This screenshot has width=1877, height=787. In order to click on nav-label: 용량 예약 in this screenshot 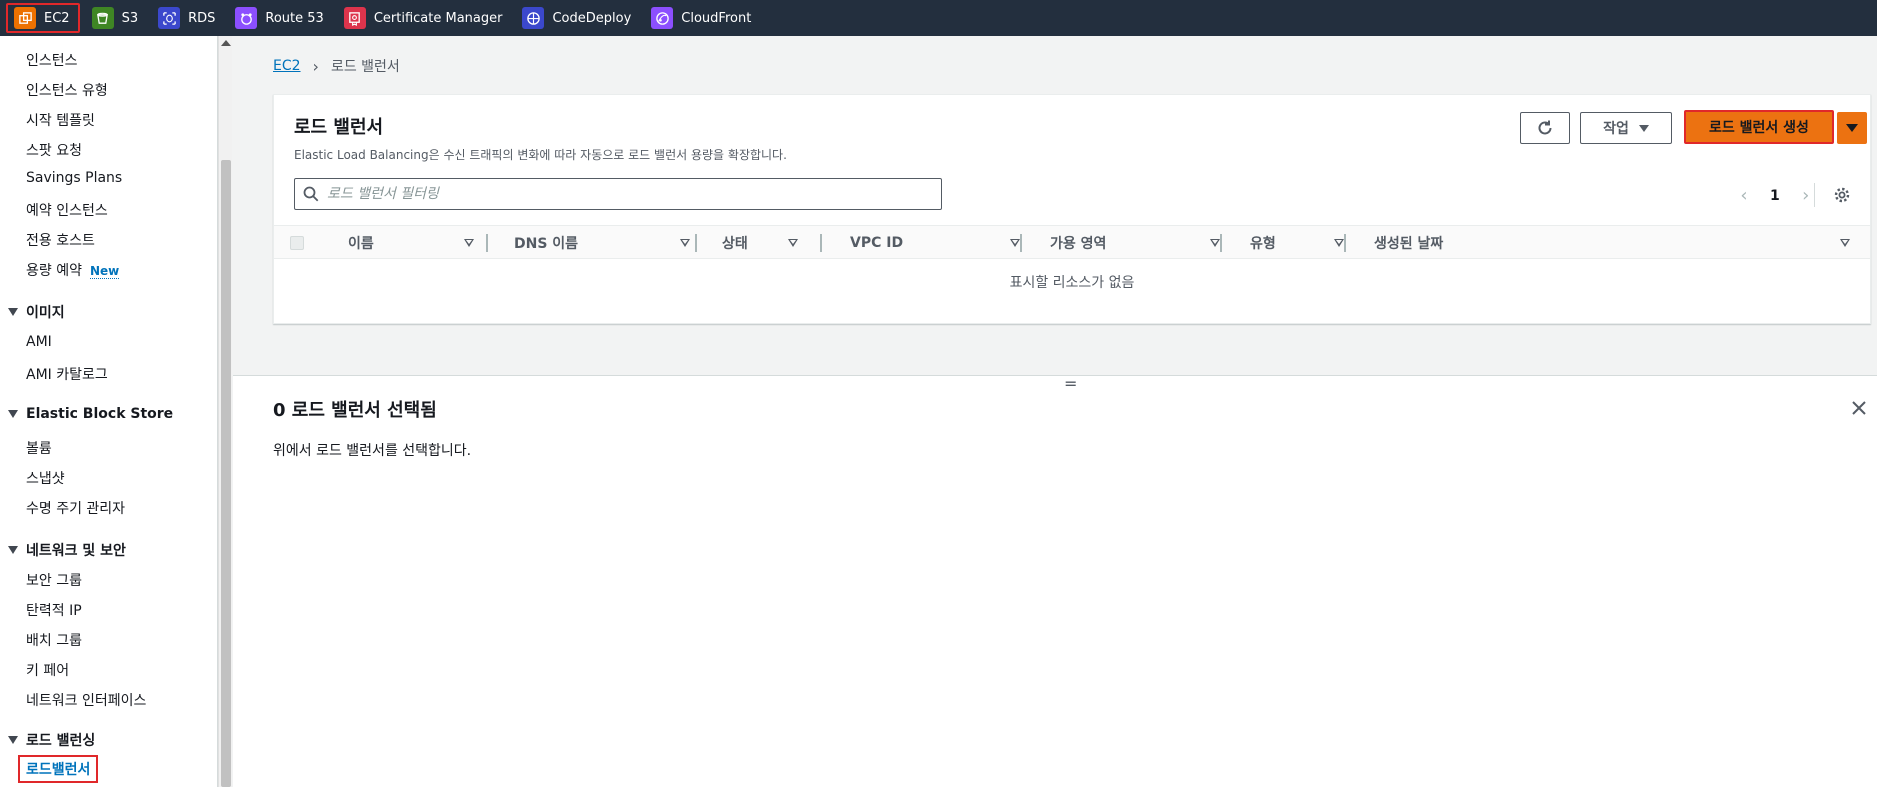, I will do `click(54, 271)`.